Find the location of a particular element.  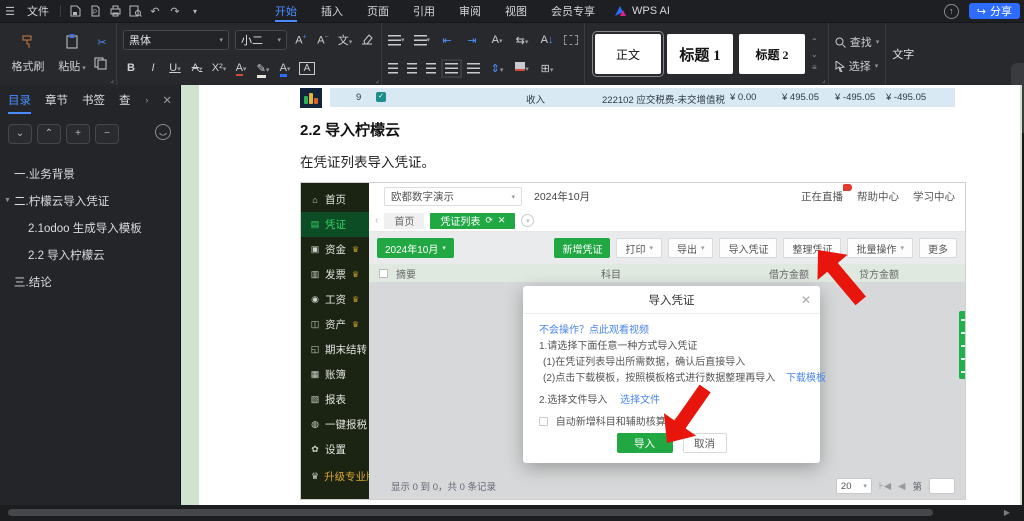

batch-operation-button: 批量操作 ▾ is located at coordinates (880, 248).